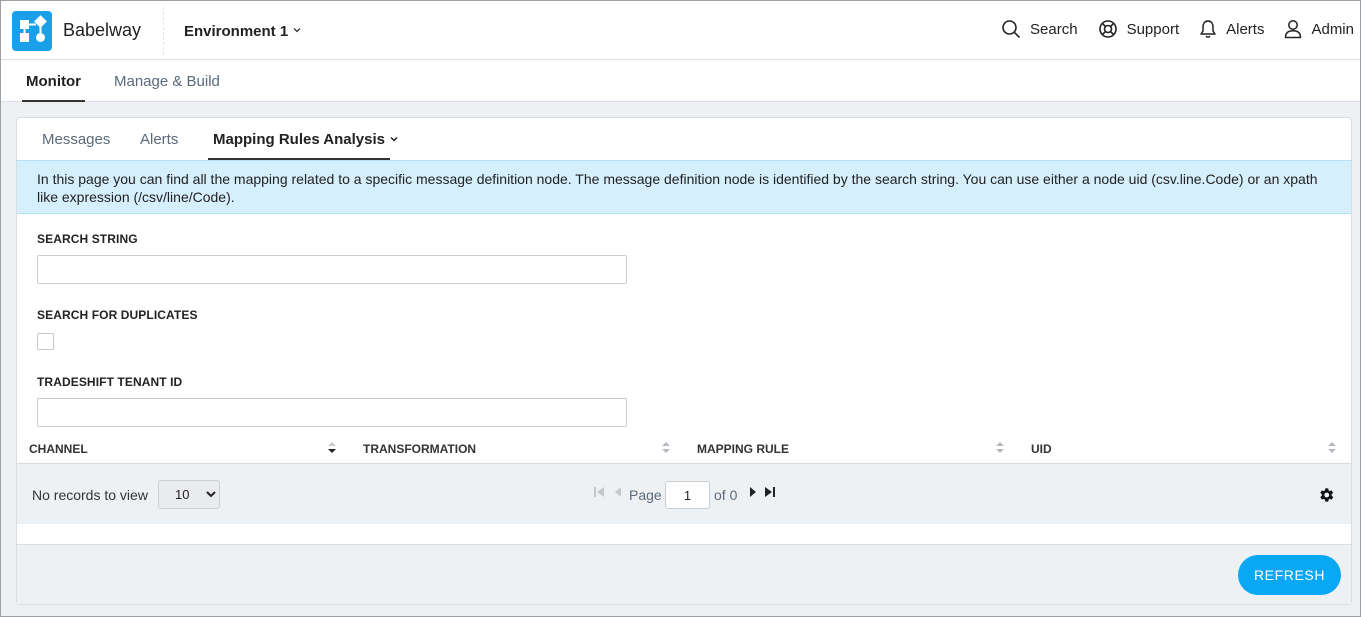  Describe the element at coordinates (1011, 29) in the screenshot. I see `search-icon` at that location.